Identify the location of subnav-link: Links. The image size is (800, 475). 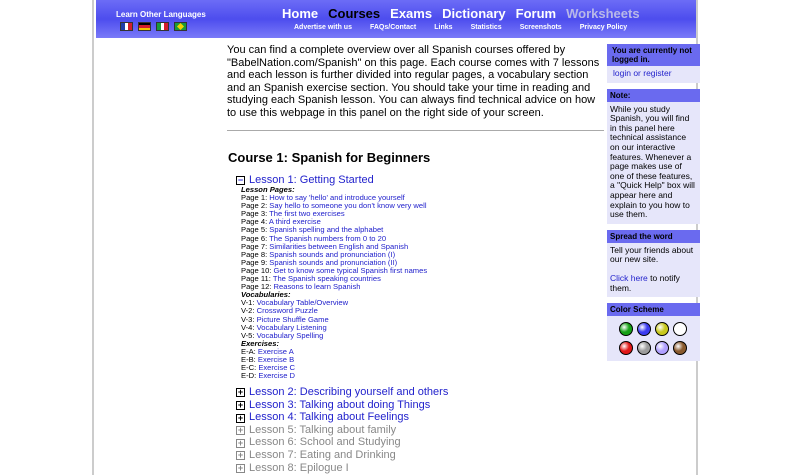
(443, 27).